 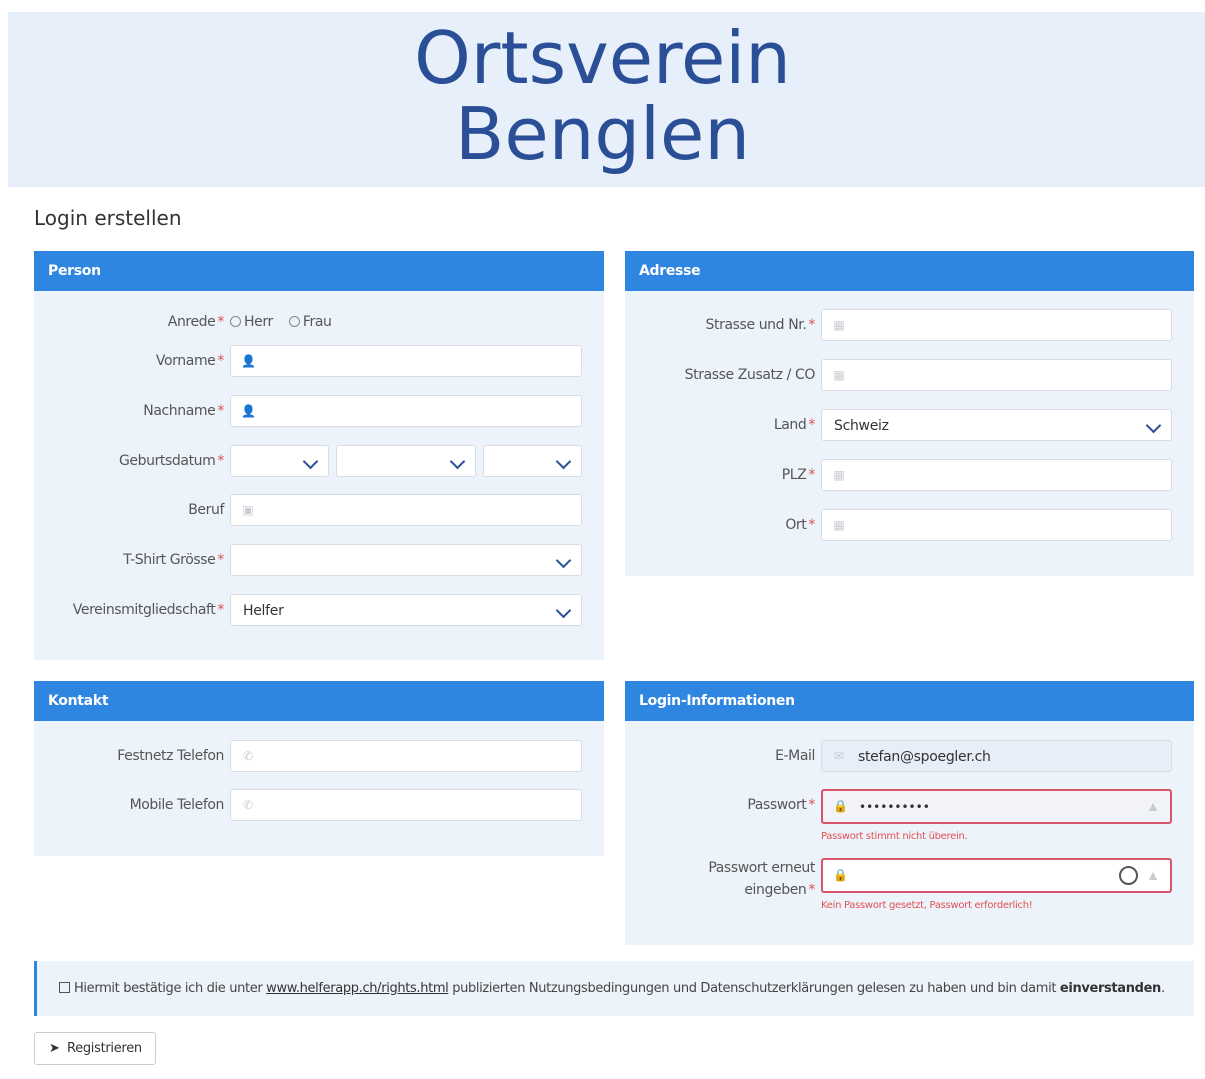 What do you see at coordinates (406, 411) in the screenshot?
I see `nachname-input: 👤` at bounding box center [406, 411].